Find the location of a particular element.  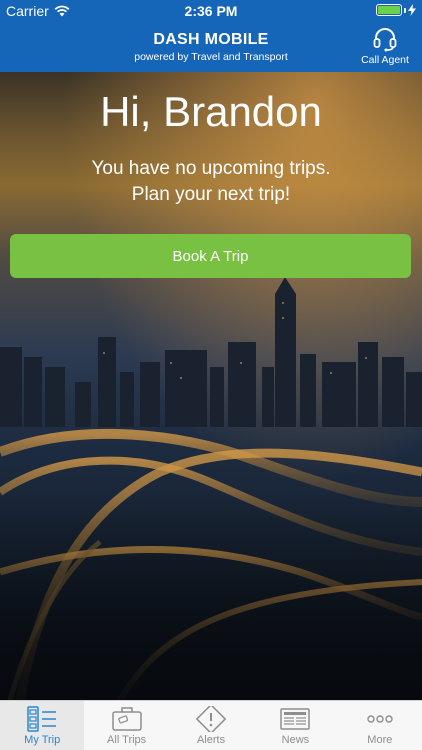

headset-icon is located at coordinates (385, 40).